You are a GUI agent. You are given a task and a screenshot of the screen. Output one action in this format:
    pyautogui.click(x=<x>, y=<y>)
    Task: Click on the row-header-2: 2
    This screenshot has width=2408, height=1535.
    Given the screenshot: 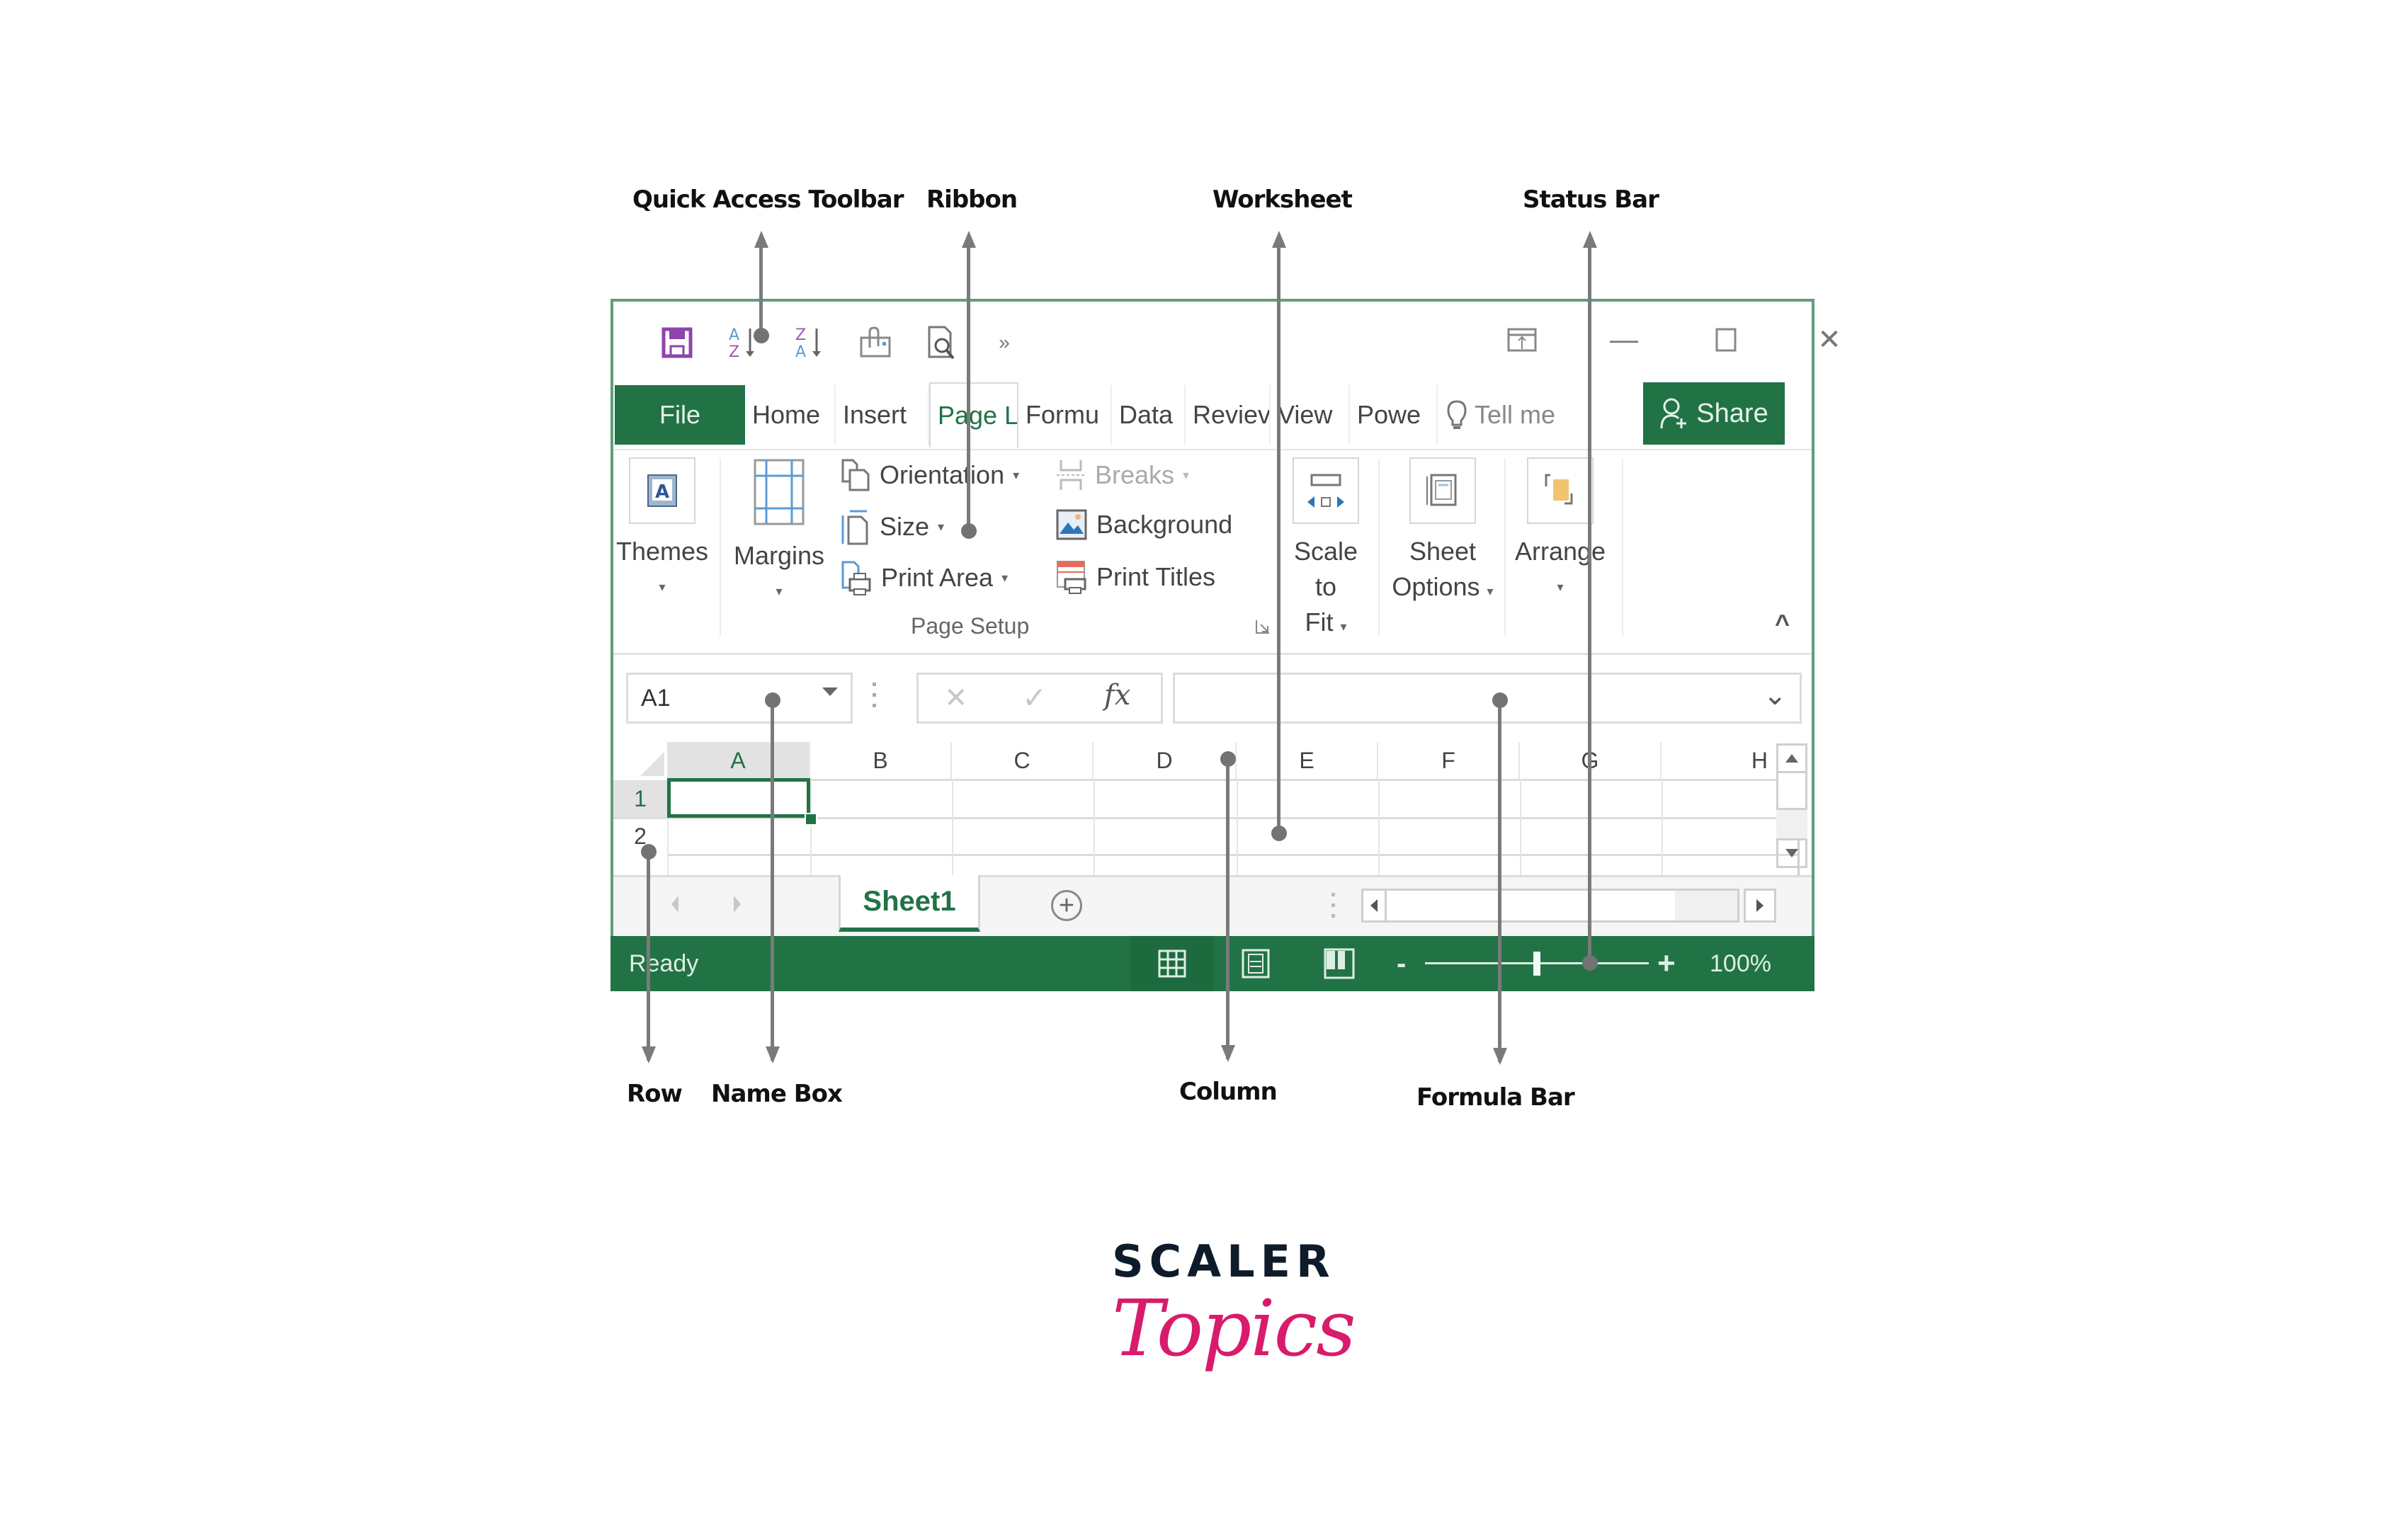 What is the action you would take?
    pyautogui.click(x=640, y=836)
    